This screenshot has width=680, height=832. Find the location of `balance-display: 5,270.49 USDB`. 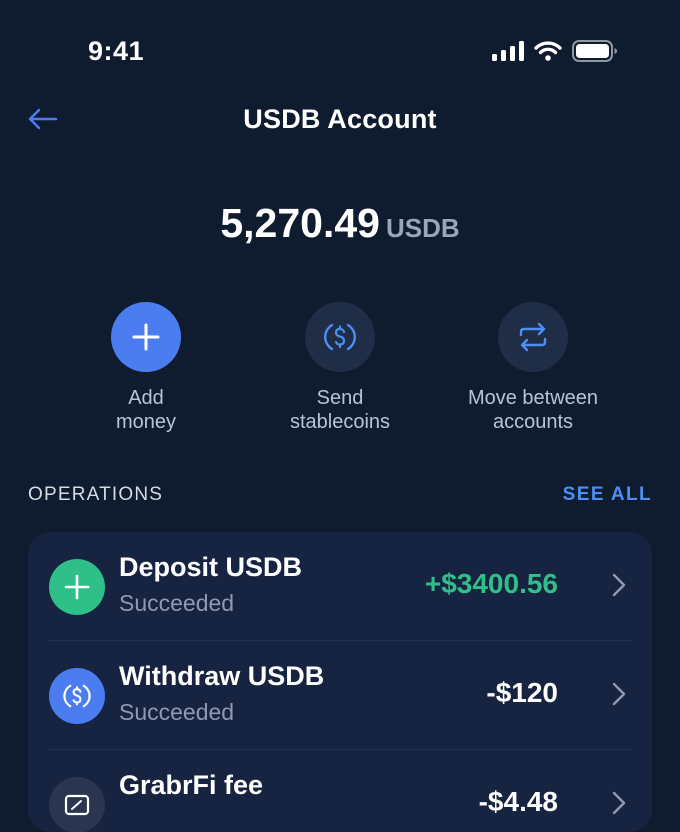

balance-display: 5,270.49 USDB is located at coordinates (340, 223).